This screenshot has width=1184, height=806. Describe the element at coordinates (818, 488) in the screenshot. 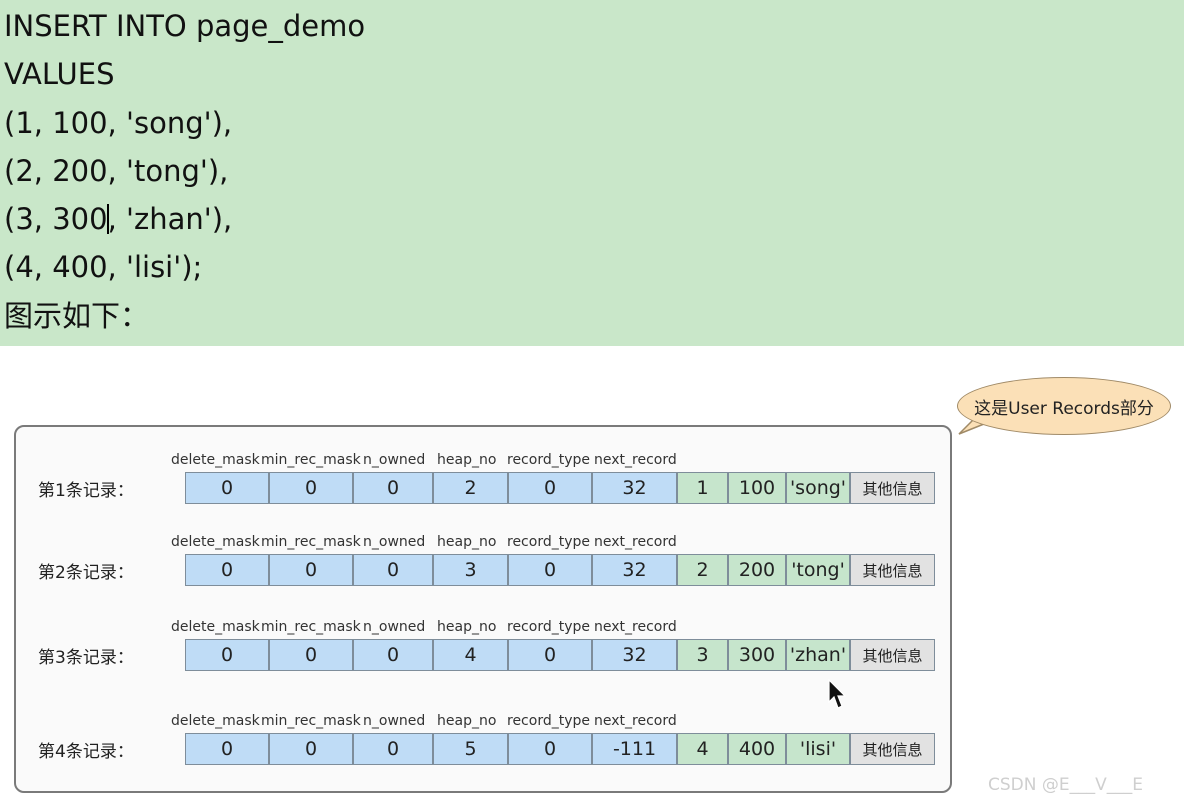

I see `column-value-cell: 'song'` at that location.